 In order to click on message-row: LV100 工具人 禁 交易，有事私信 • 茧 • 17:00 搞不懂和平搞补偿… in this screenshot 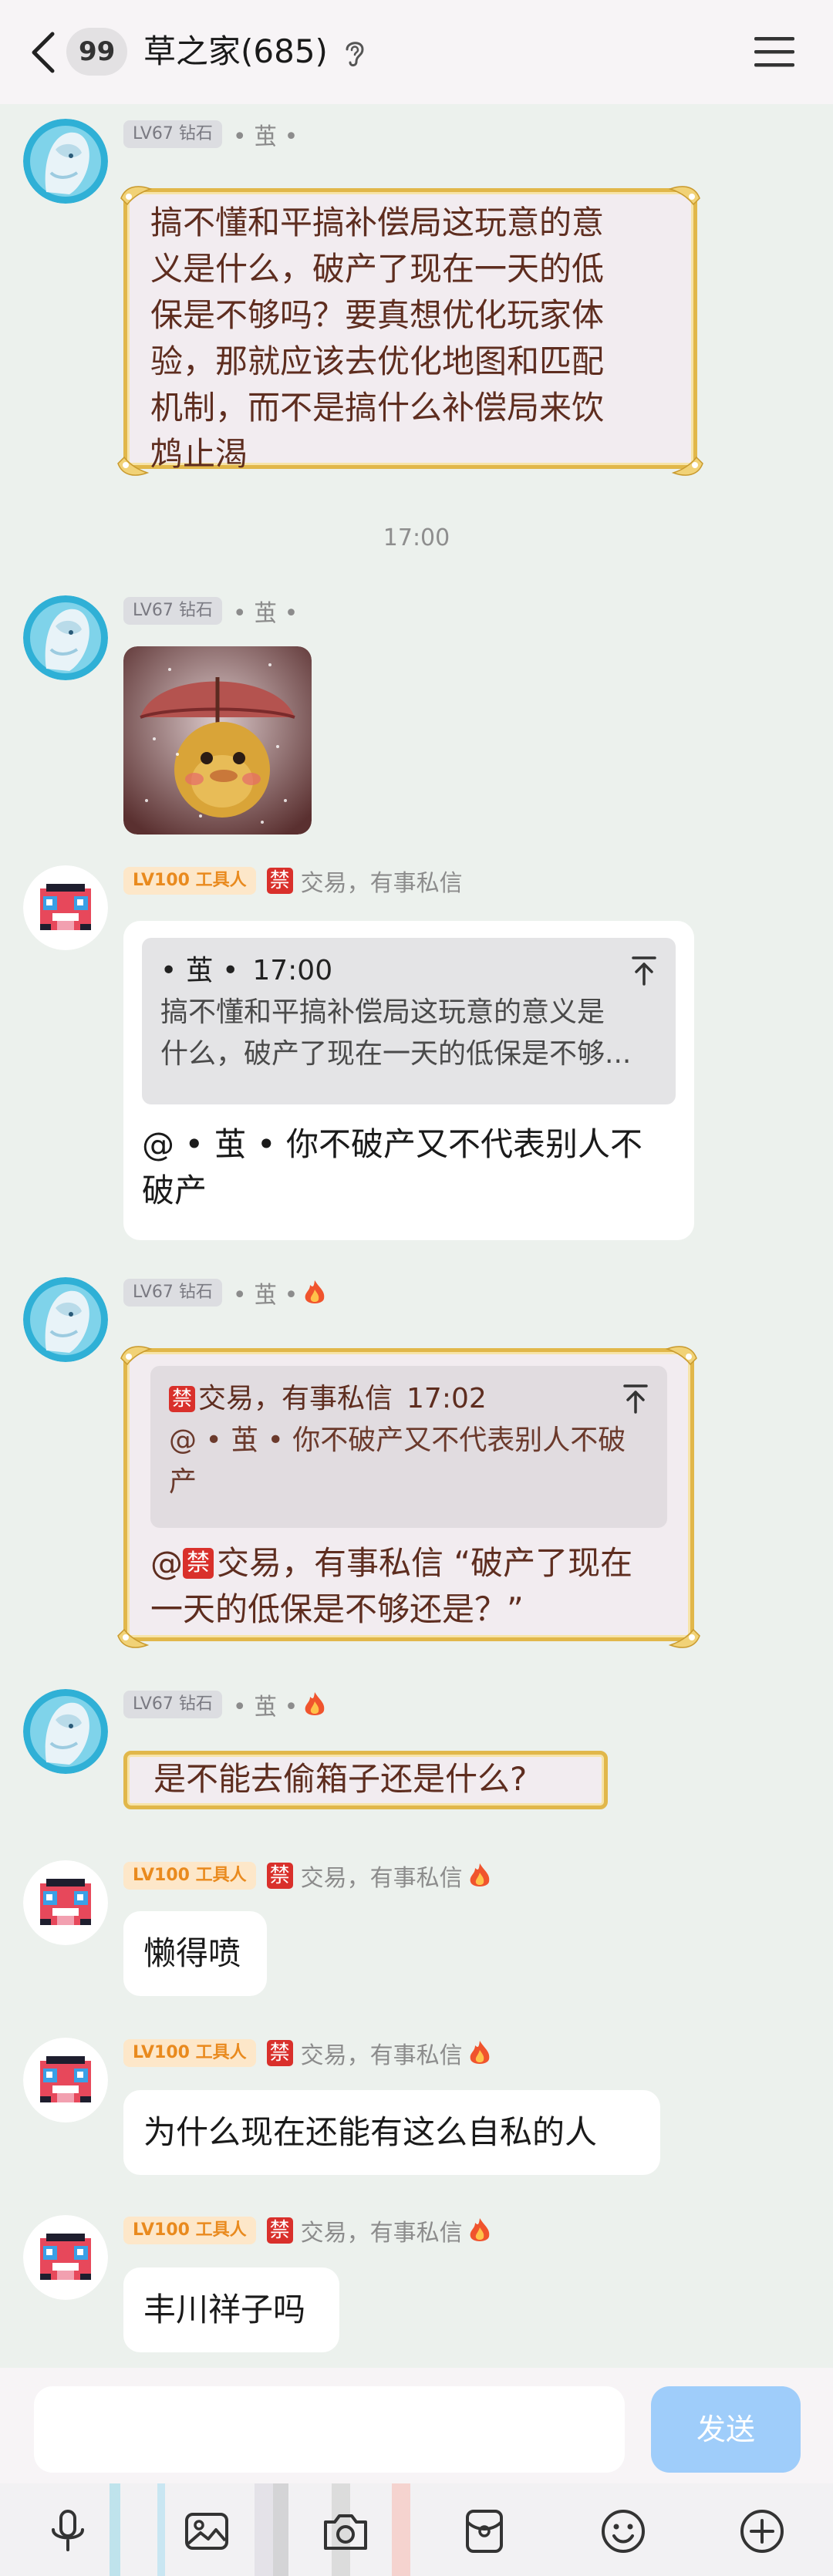, I will do `click(416, 1055)`.